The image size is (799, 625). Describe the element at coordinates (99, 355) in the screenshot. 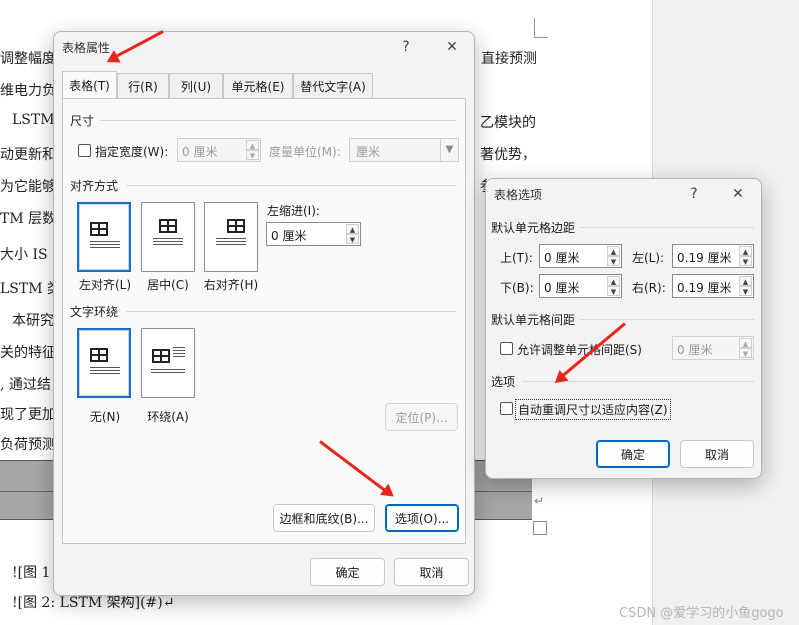

I see `table-inline-icon` at that location.